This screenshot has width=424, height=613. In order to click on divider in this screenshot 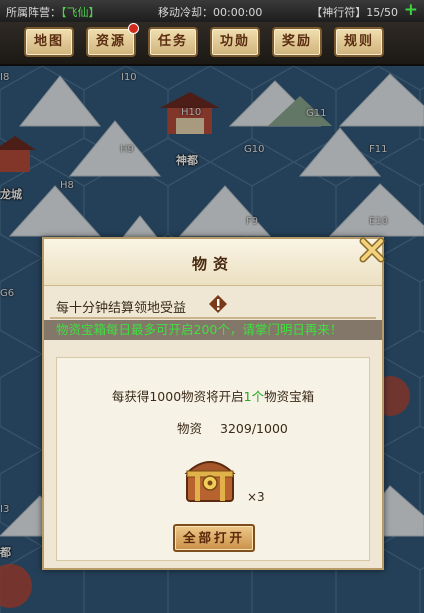, I will do `click(213, 318)`.